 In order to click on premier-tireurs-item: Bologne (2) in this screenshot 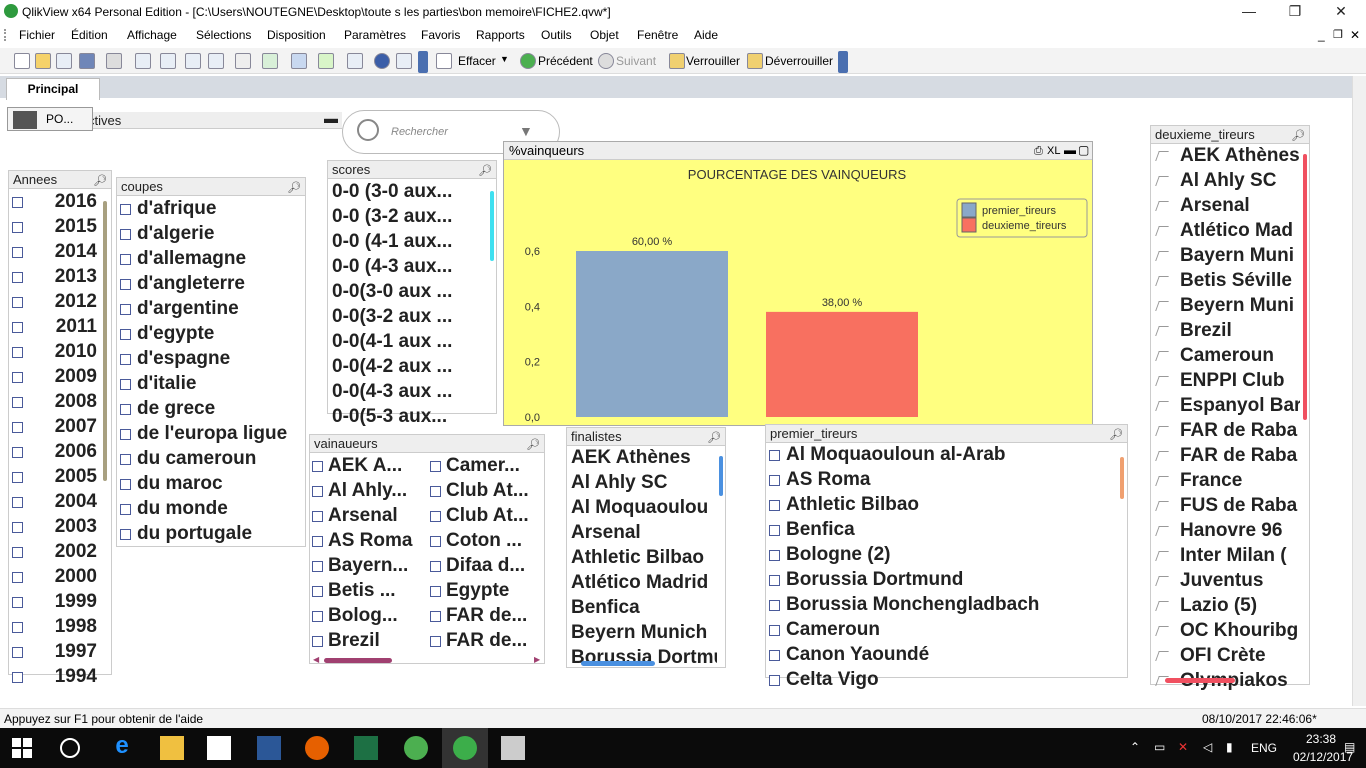, I will do `click(951, 555)`.